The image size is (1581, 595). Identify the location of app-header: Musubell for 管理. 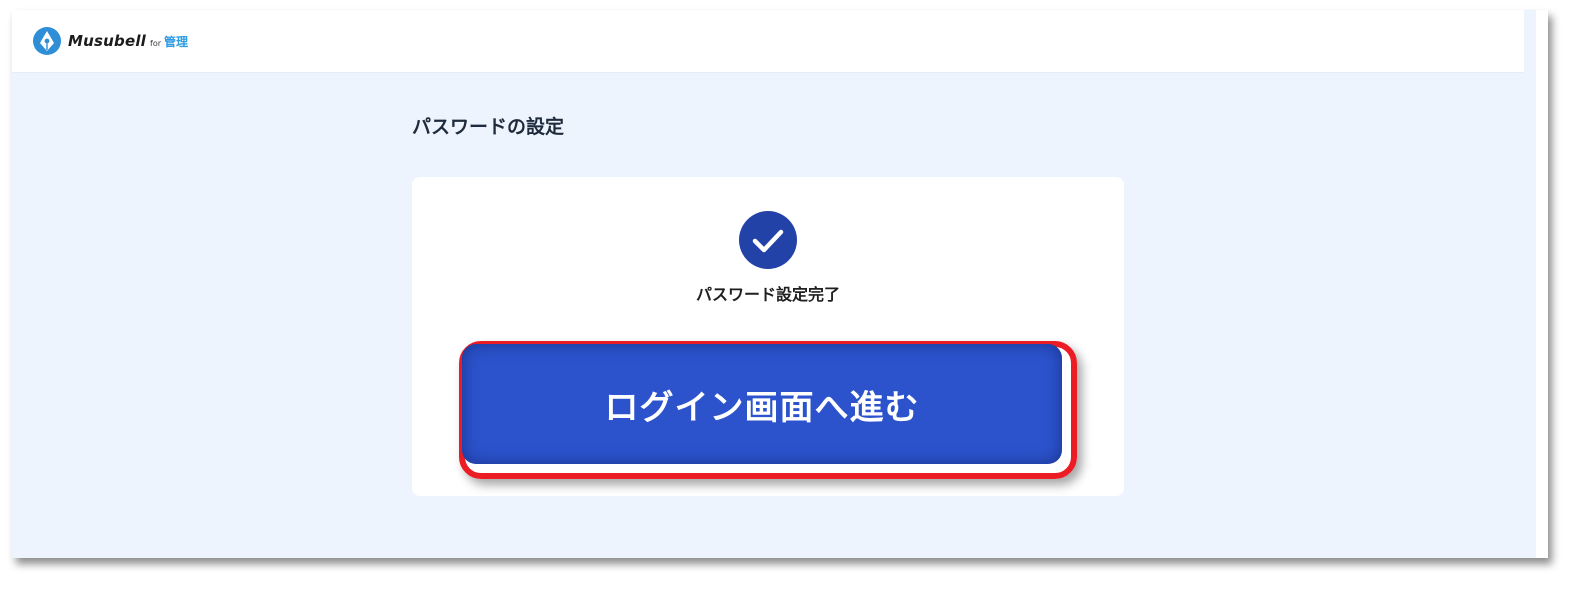
(768, 41).